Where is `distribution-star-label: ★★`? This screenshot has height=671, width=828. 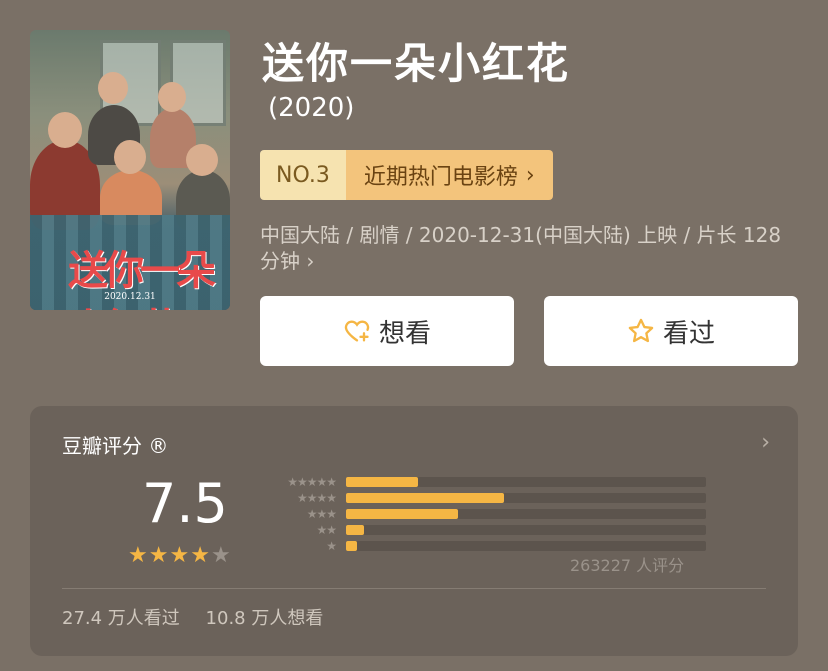 distribution-star-label: ★★ is located at coordinates (326, 530).